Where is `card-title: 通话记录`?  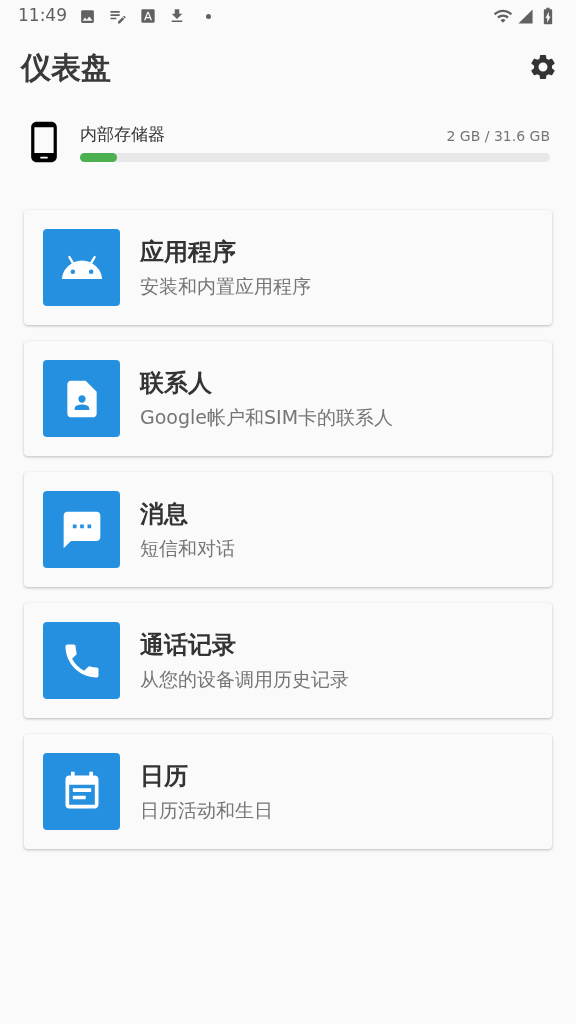
card-title: 通话记录 is located at coordinates (188, 644).